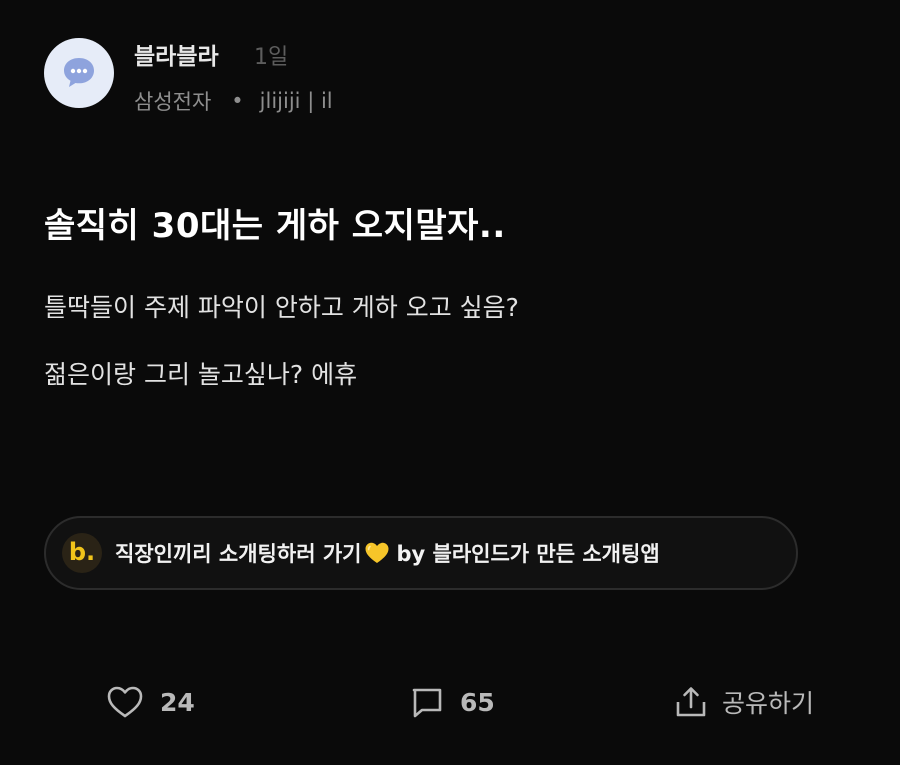  Describe the element at coordinates (691, 702) in the screenshot. I see `share-icon` at that location.